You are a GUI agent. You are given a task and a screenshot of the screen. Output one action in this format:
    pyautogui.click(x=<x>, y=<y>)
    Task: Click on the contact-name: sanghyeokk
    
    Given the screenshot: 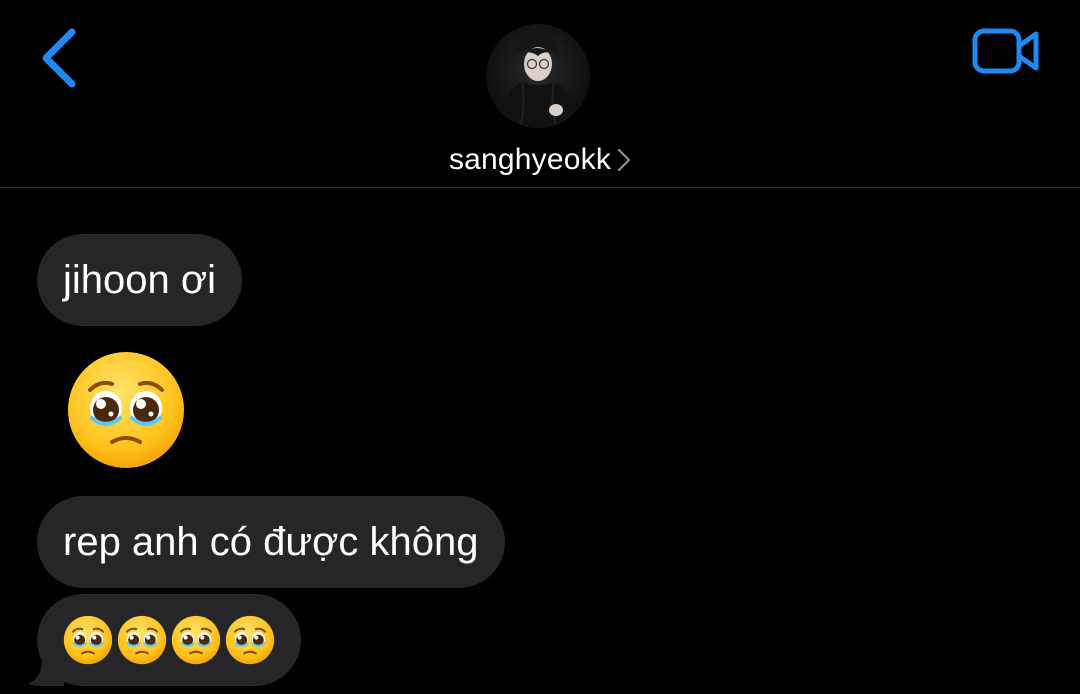 What is the action you would take?
    pyautogui.click(x=530, y=159)
    